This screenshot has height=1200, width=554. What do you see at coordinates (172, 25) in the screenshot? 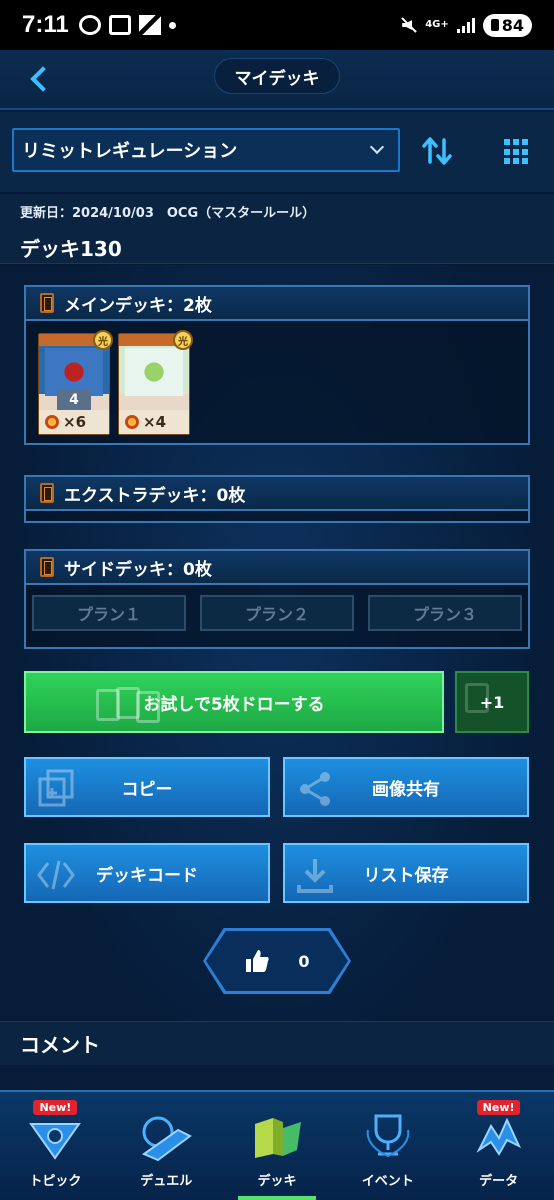
I see `more-notifications-icon` at bounding box center [172, 25].